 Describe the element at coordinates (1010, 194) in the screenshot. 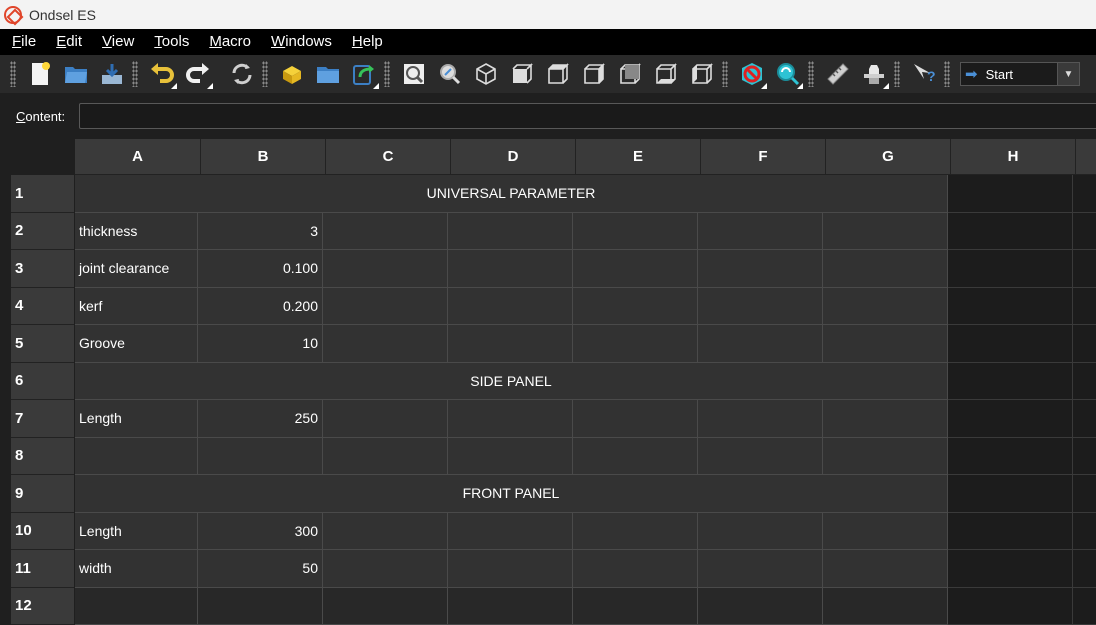

I see `cell-h1` at that location.